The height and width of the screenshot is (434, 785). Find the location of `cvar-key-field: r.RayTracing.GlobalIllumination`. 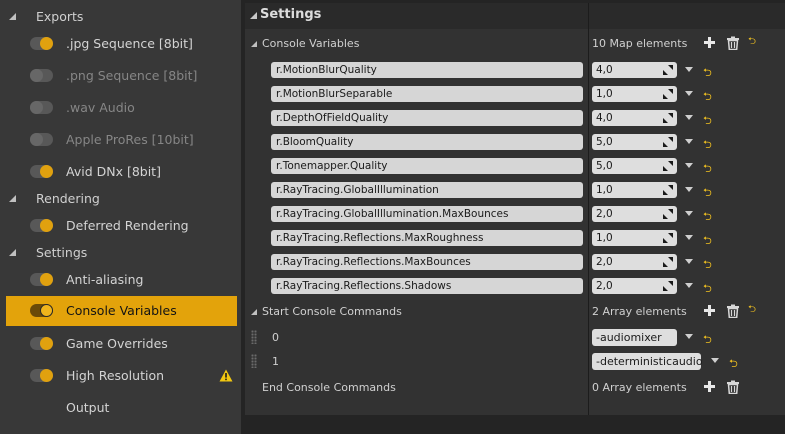

cvar-key-field: r.RayTracing.GlobalIllumination is located at coordinates (427, 190).